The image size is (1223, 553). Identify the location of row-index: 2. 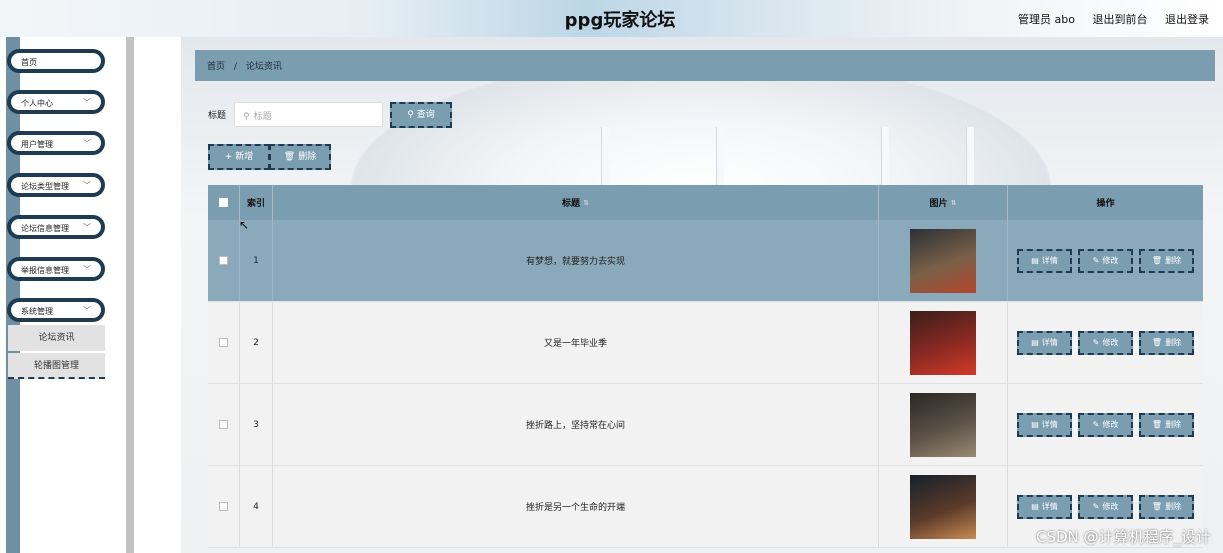
(256, 342).